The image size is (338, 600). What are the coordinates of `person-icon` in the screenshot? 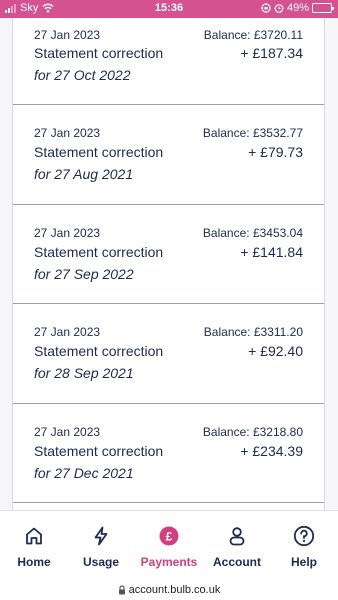 It's located at (237, 536).